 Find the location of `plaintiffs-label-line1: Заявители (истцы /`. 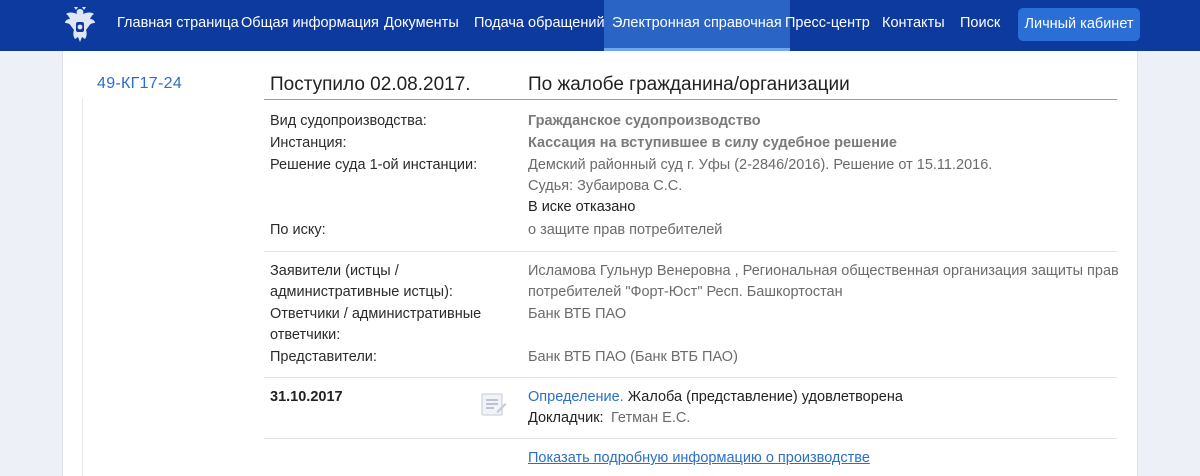

plaintiffs-label-line1: Заявители (истцы / is located at coordinates (334, 271).